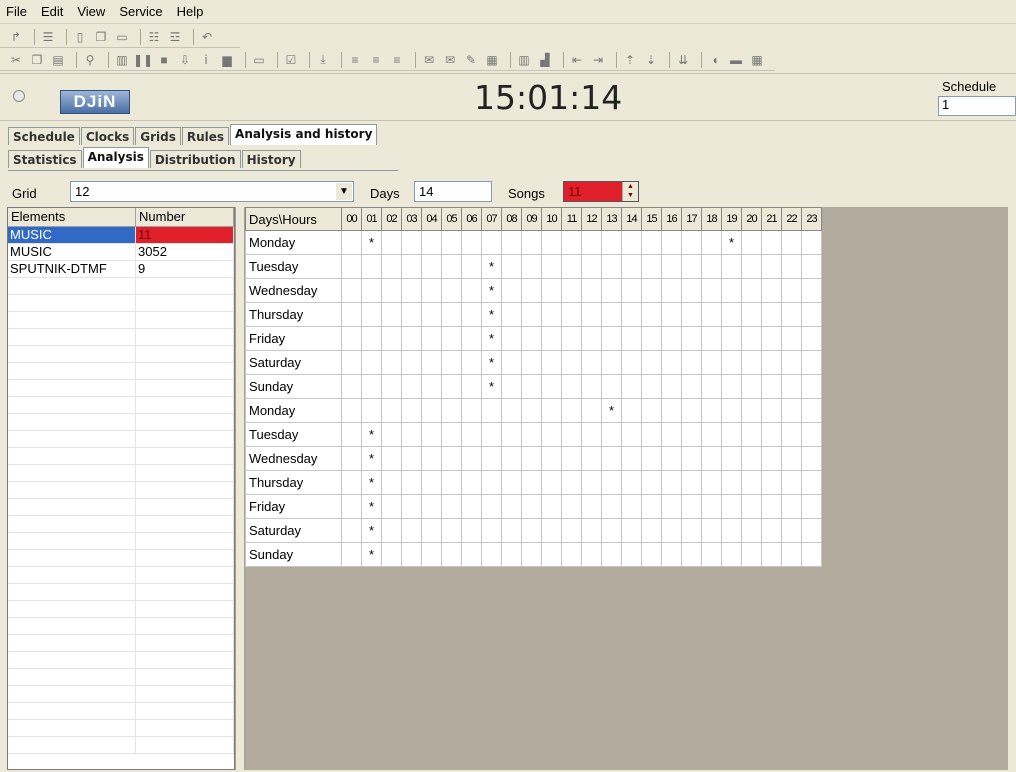  Describe the element at coordinates (271, 159) in the screenshot. I see `tab-history: History` at that location.